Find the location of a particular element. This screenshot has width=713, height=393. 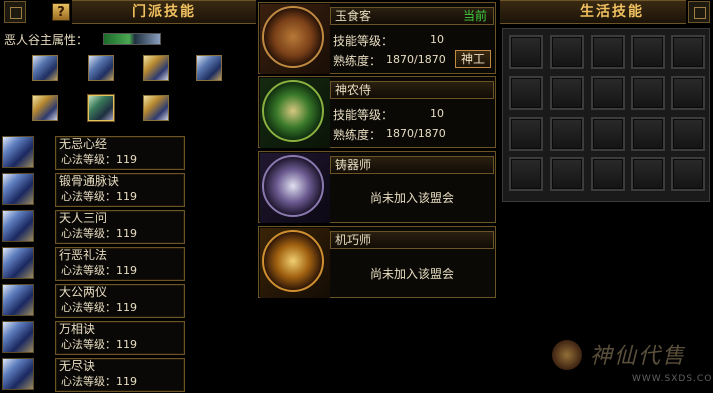

right-header: 生活技能 is located at coordinates (593, 12).